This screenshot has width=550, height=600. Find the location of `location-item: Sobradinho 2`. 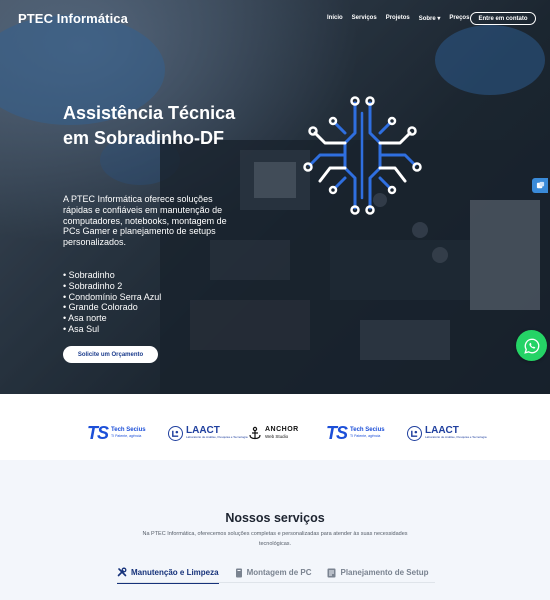

location-item: Sobradinho 2 is located at coordinates (112, 286).